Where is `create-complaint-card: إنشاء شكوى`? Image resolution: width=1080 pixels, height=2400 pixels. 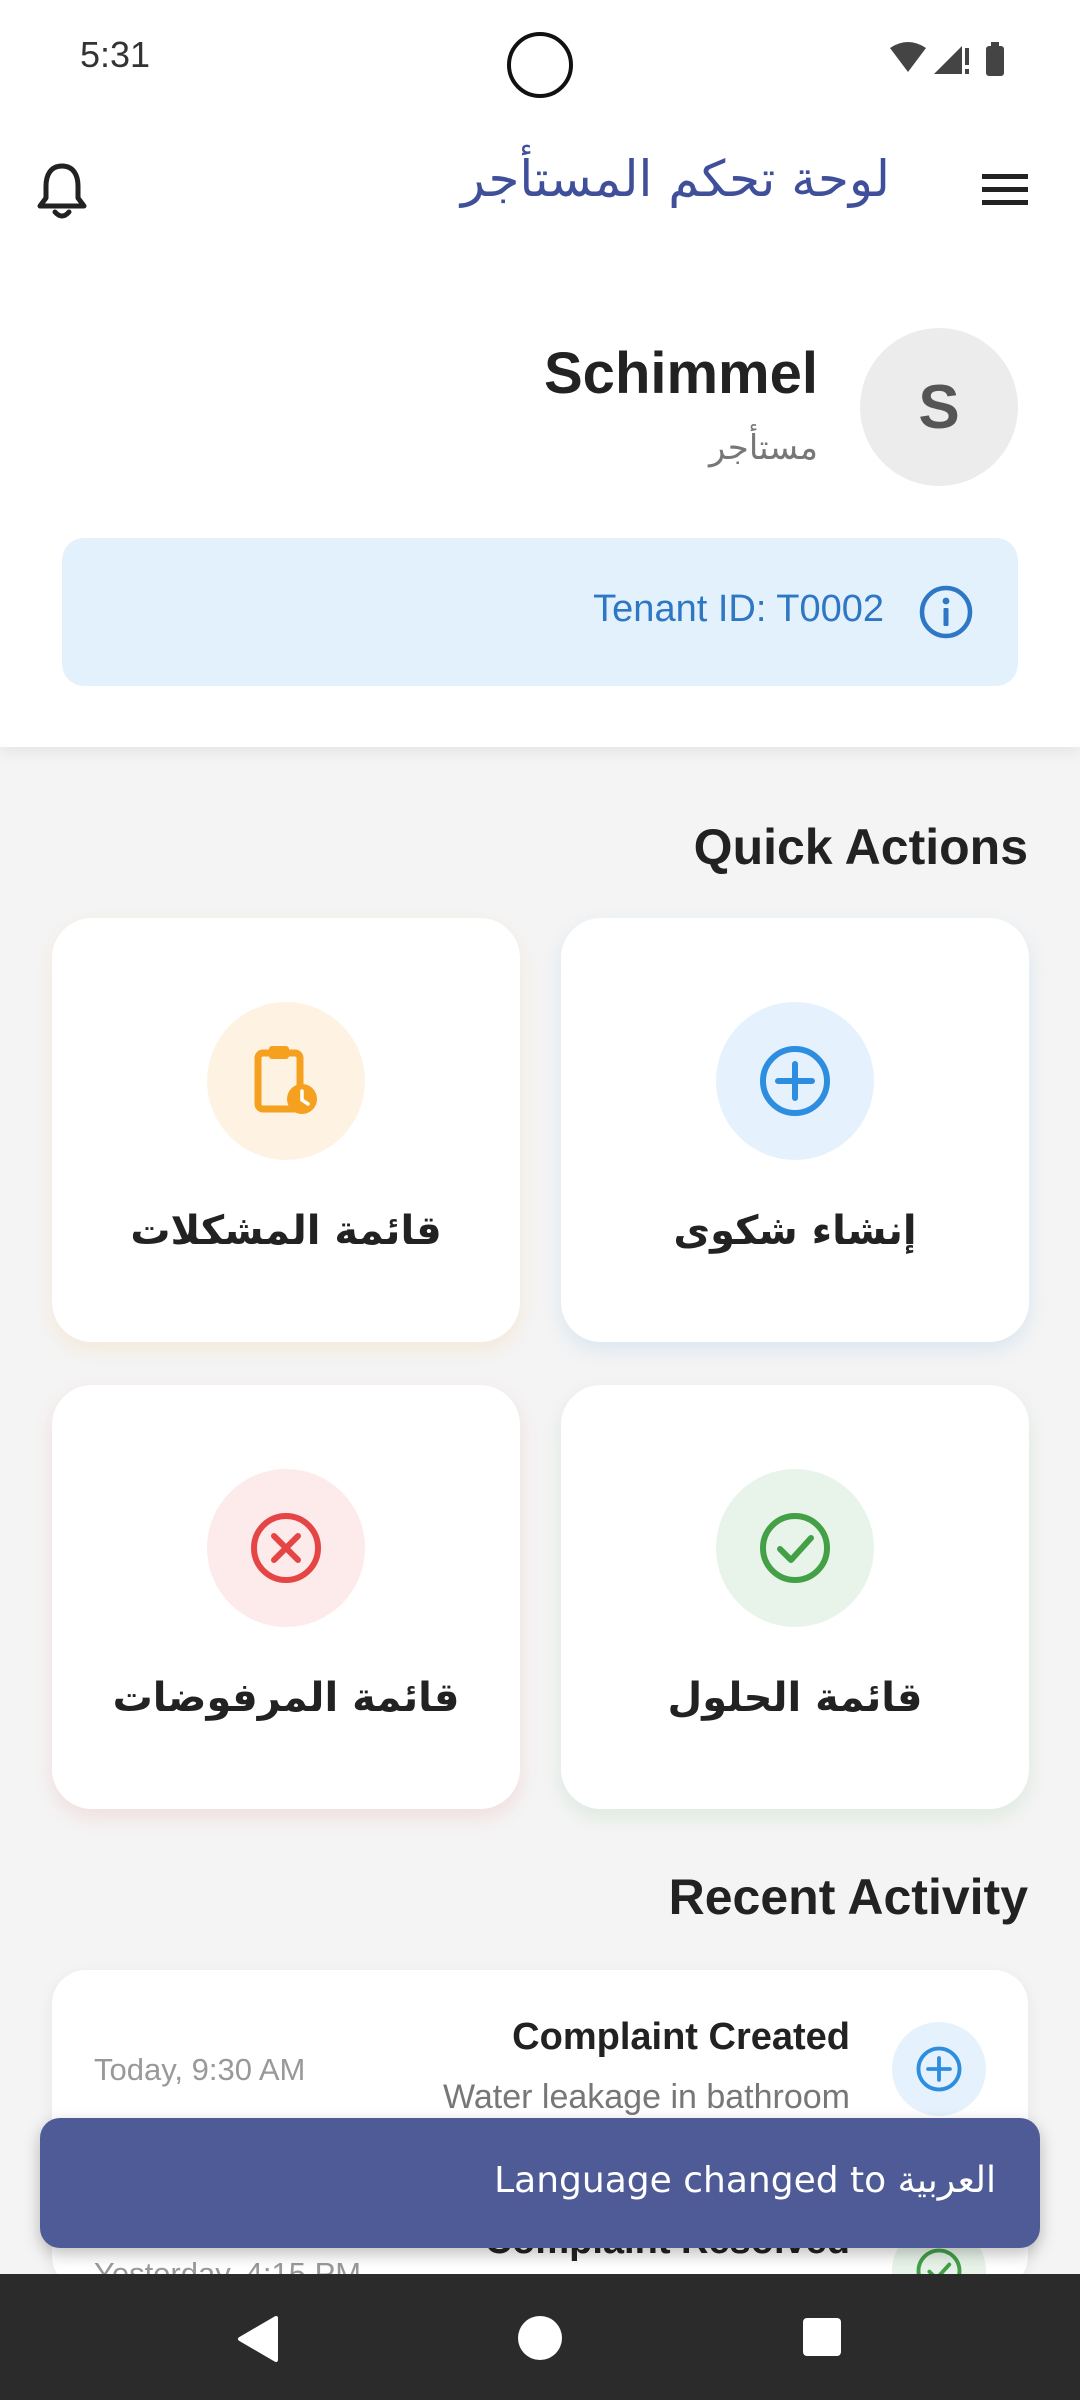
create-complaint-card: إنشاء شكوى is located at coordinates (795, 1130).